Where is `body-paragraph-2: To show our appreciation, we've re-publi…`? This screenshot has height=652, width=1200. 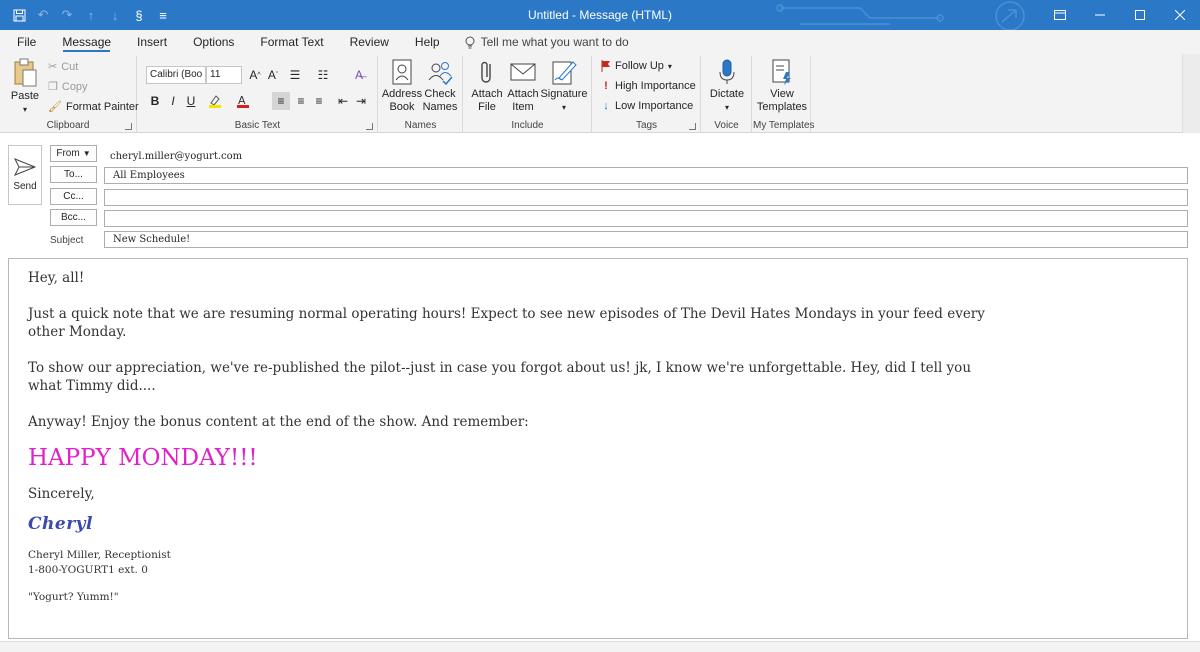 body-paragraph-2: To show our appreciation, we've re-publi… is located at coordinates (500, 377).